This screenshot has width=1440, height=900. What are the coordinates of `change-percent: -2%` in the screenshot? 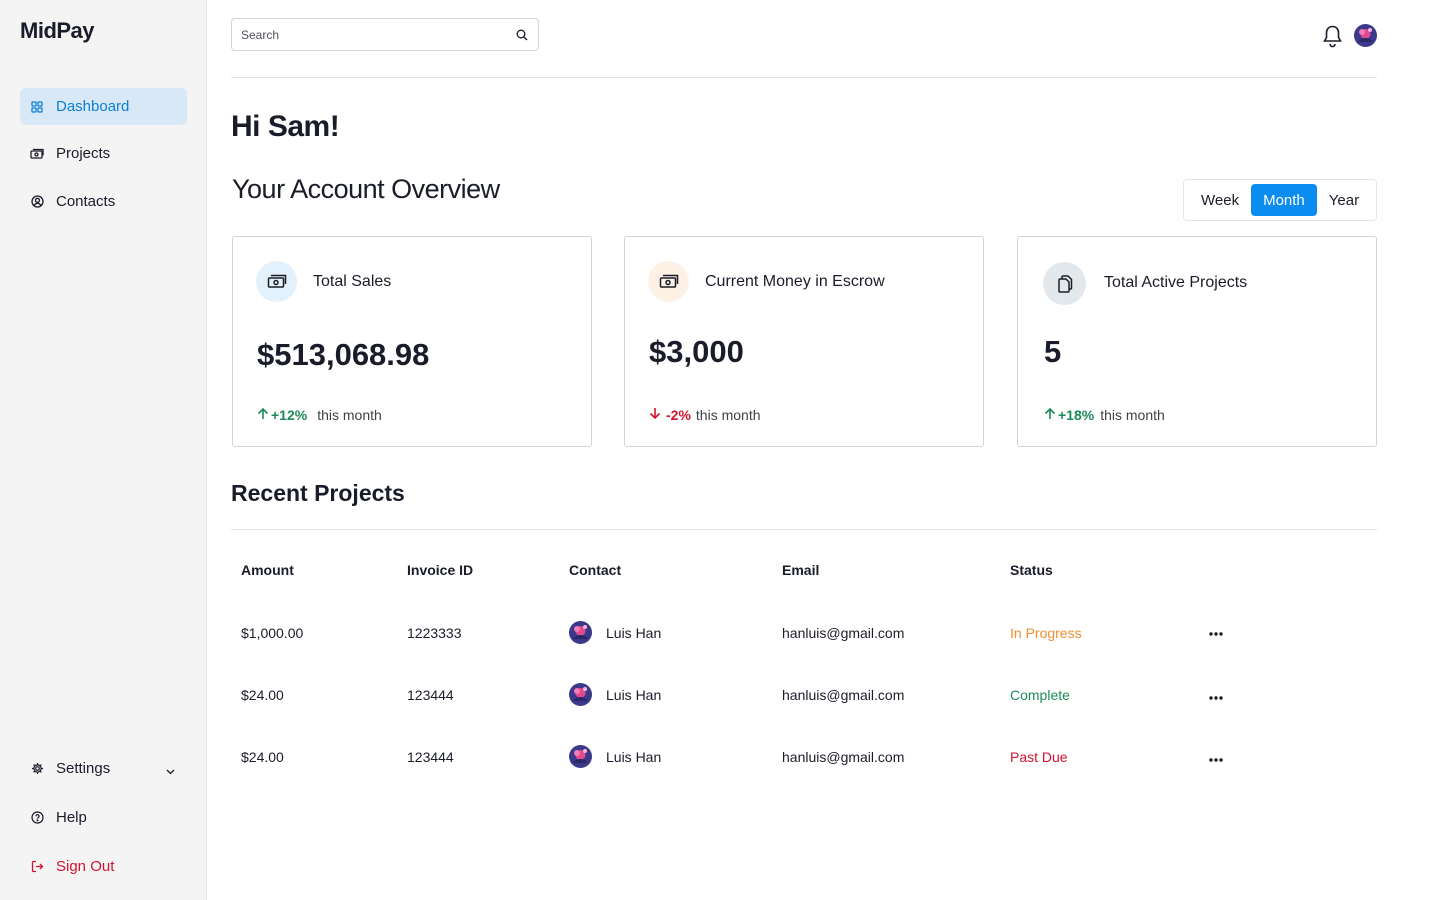 It's located at (678, 415).